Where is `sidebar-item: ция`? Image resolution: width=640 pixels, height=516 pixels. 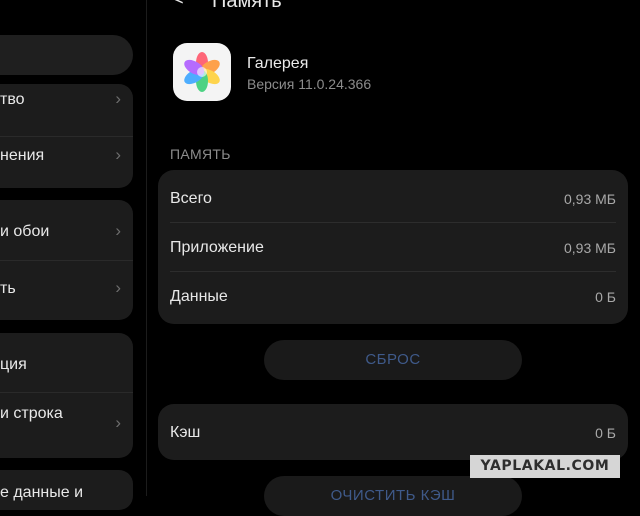 sidebar-item: ция is located at coordinates (13, 365).